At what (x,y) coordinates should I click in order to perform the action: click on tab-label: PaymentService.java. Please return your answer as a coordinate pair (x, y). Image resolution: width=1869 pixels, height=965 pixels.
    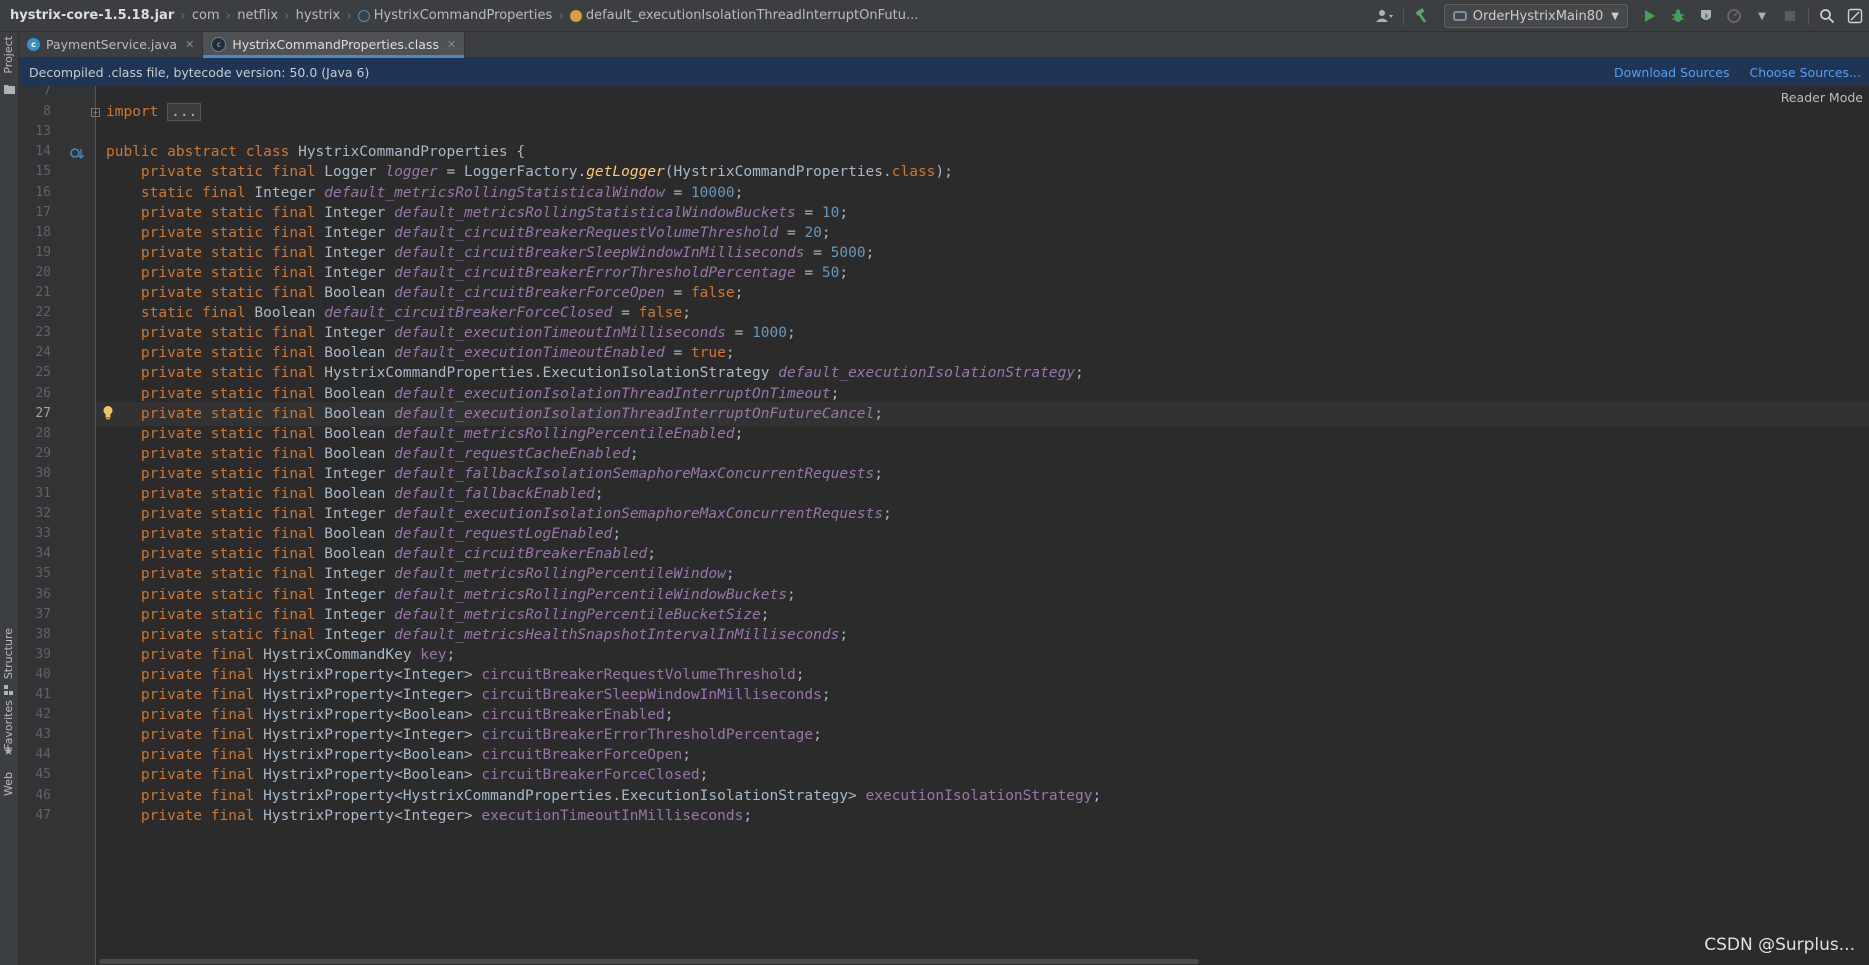
    Looking at the image, I should click on (112, 44).